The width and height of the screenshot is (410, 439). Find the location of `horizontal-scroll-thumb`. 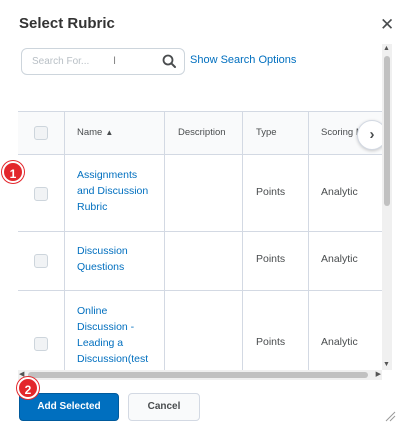

horizontal-scroll-thumb is located at coordinates (198, 375).